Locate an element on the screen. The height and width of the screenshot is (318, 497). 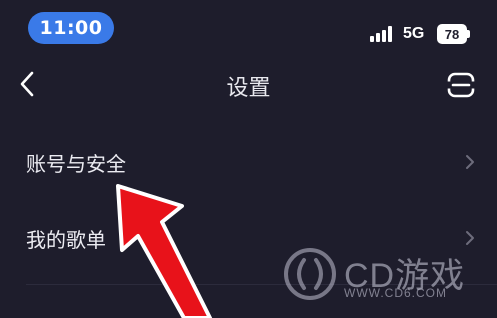
settings-item-label: 账号与安全 is located at coordinates (76, 164).